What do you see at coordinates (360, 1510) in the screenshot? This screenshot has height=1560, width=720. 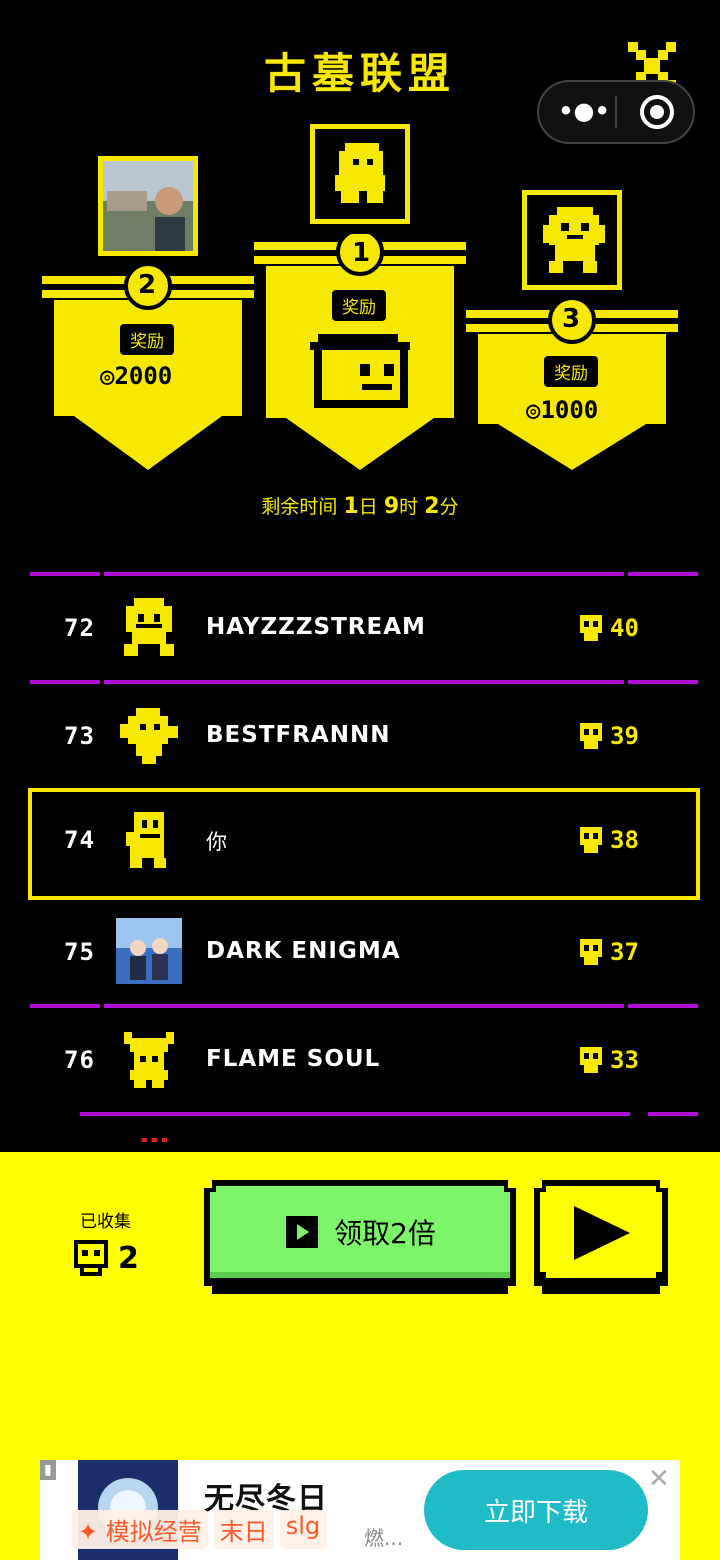 I see `ad-banner: ▮ 无尽冬日 燃... ✦ 模拟经营 末日 slg 立即下载 ✕` at bounding box center [360, 1510].